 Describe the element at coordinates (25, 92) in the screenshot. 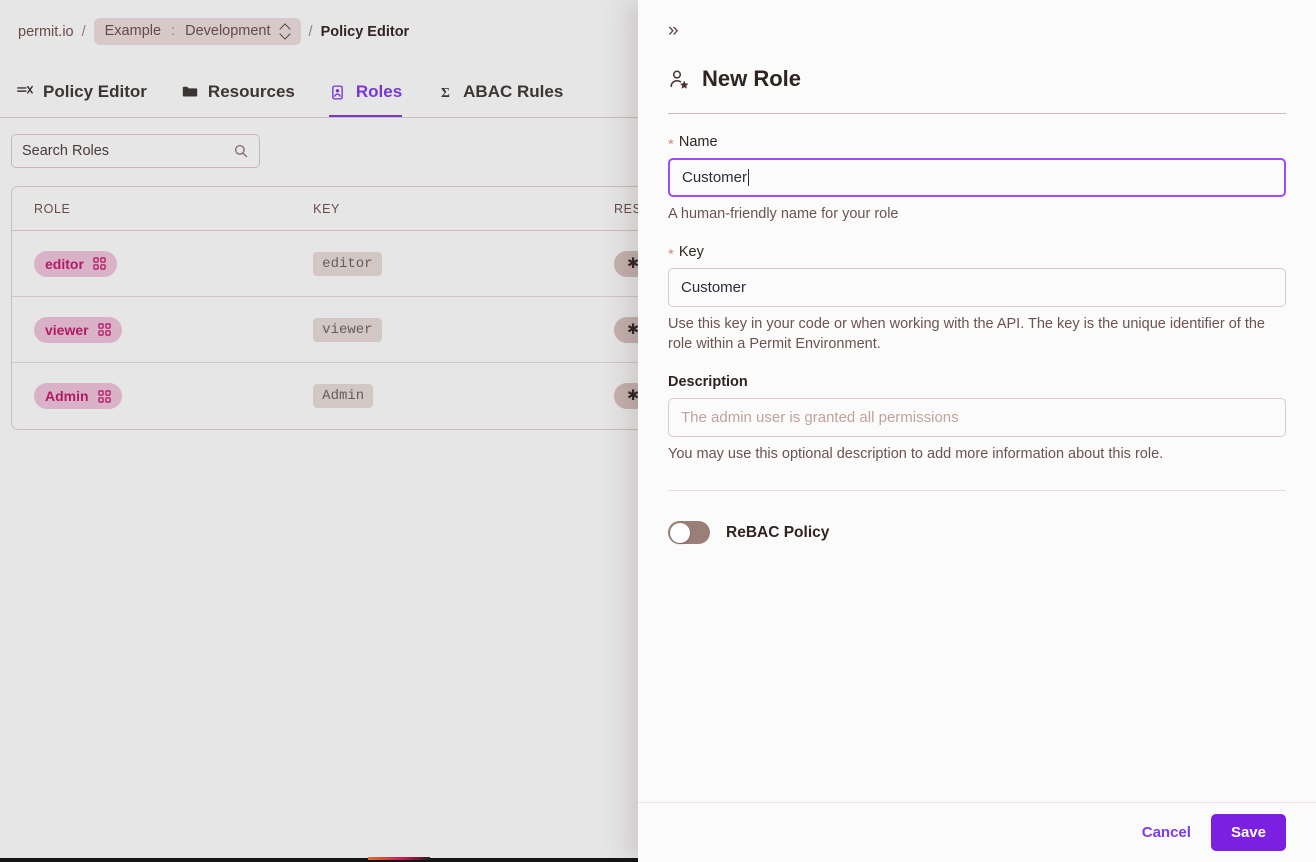

I see `policy-editor-icon` at that location.